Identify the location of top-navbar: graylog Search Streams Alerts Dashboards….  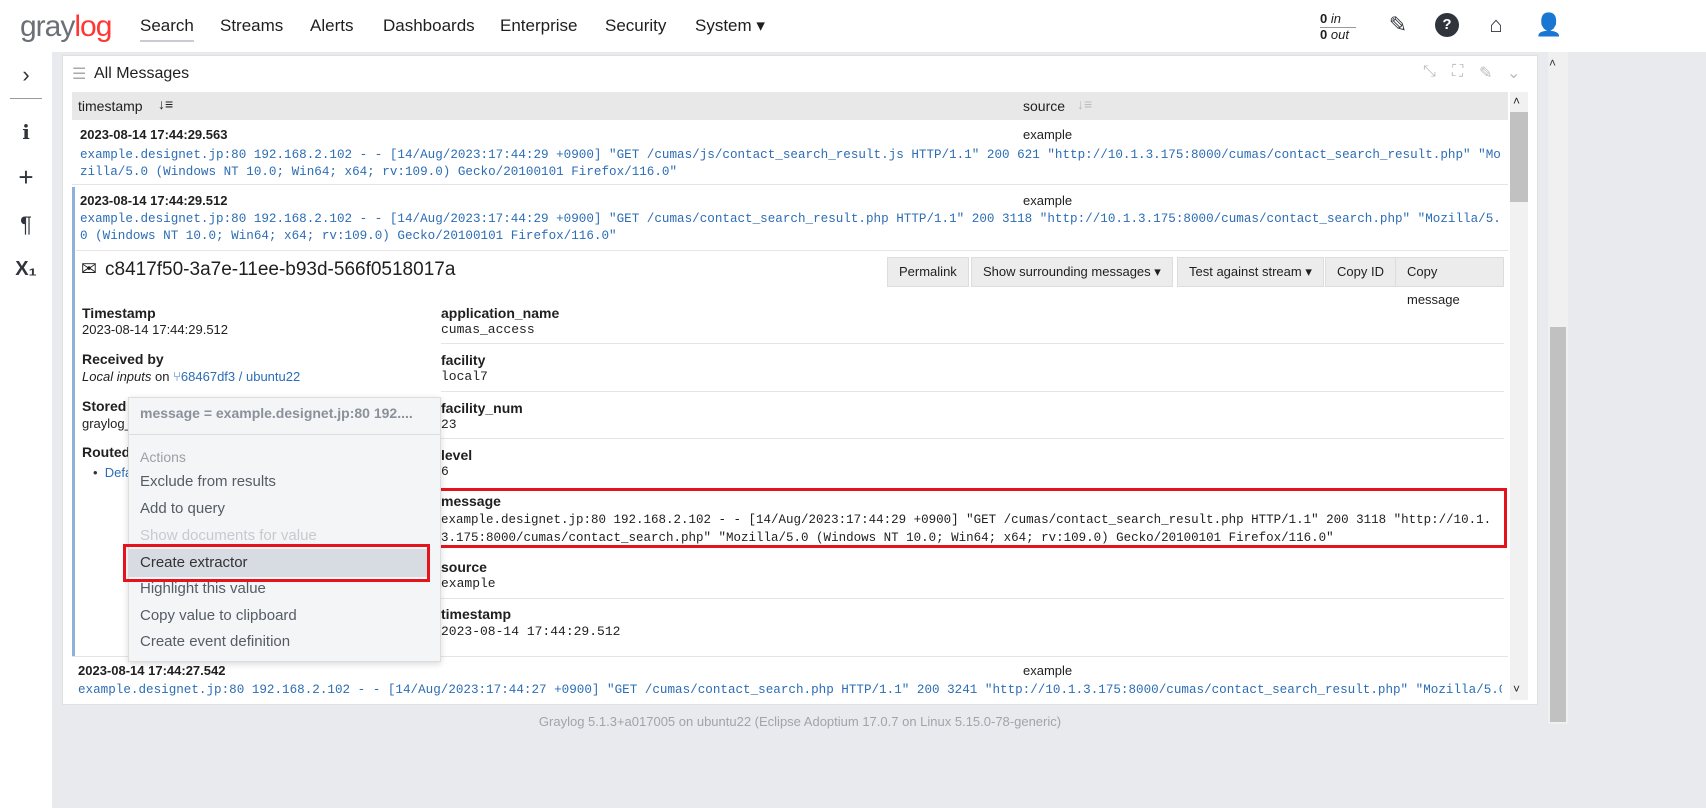
(853, 26).